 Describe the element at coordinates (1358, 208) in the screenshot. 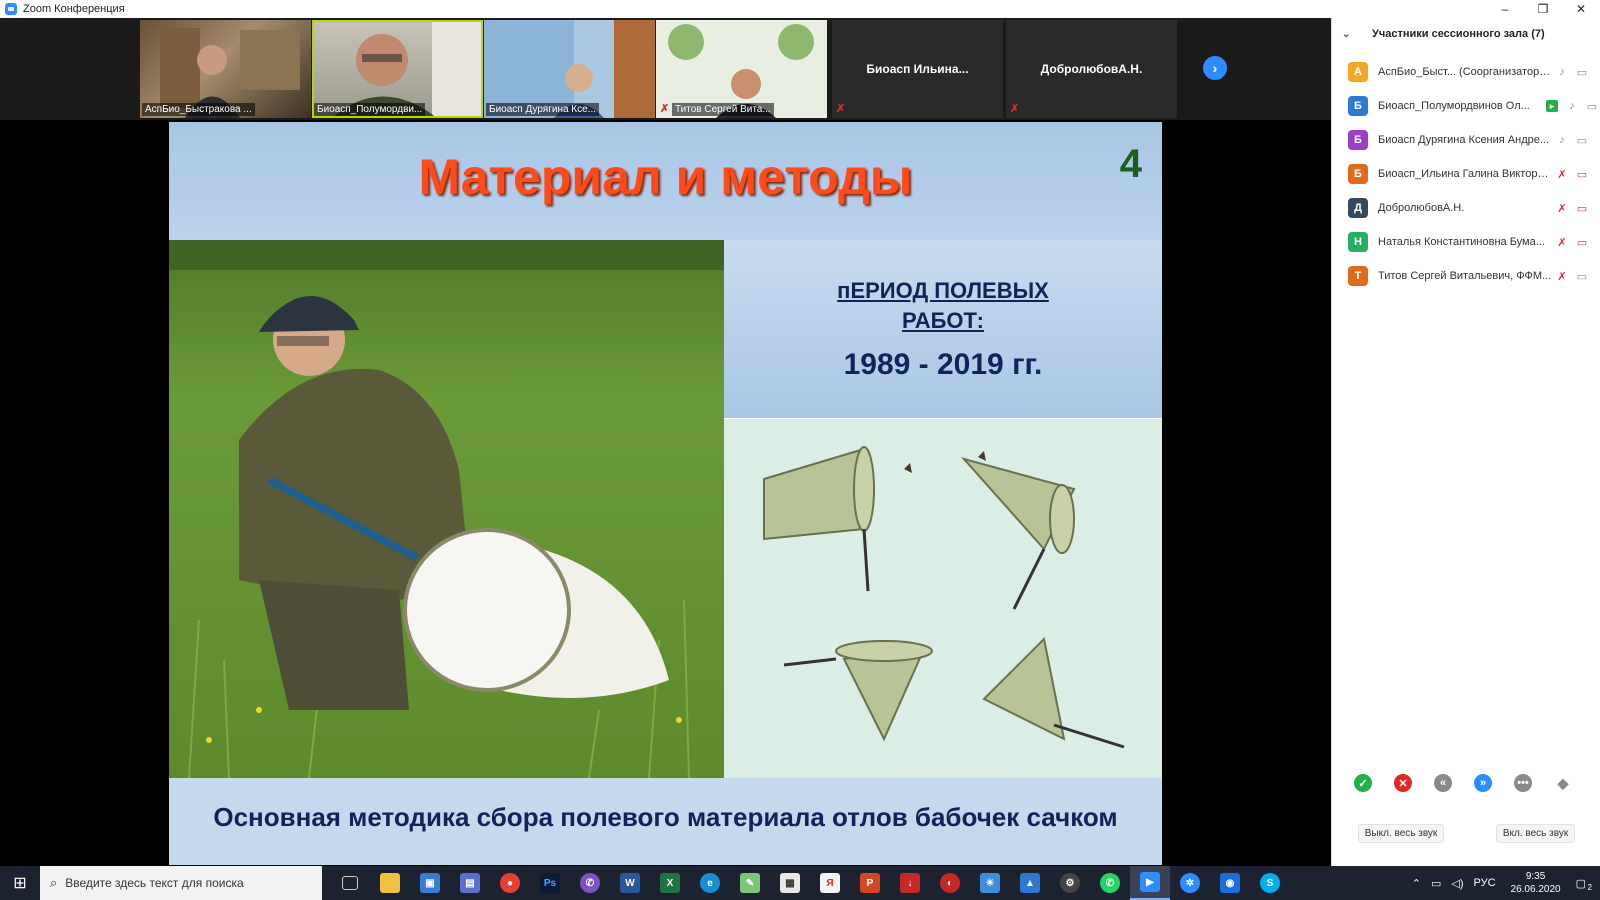

I see `avatar: Д` at that location.